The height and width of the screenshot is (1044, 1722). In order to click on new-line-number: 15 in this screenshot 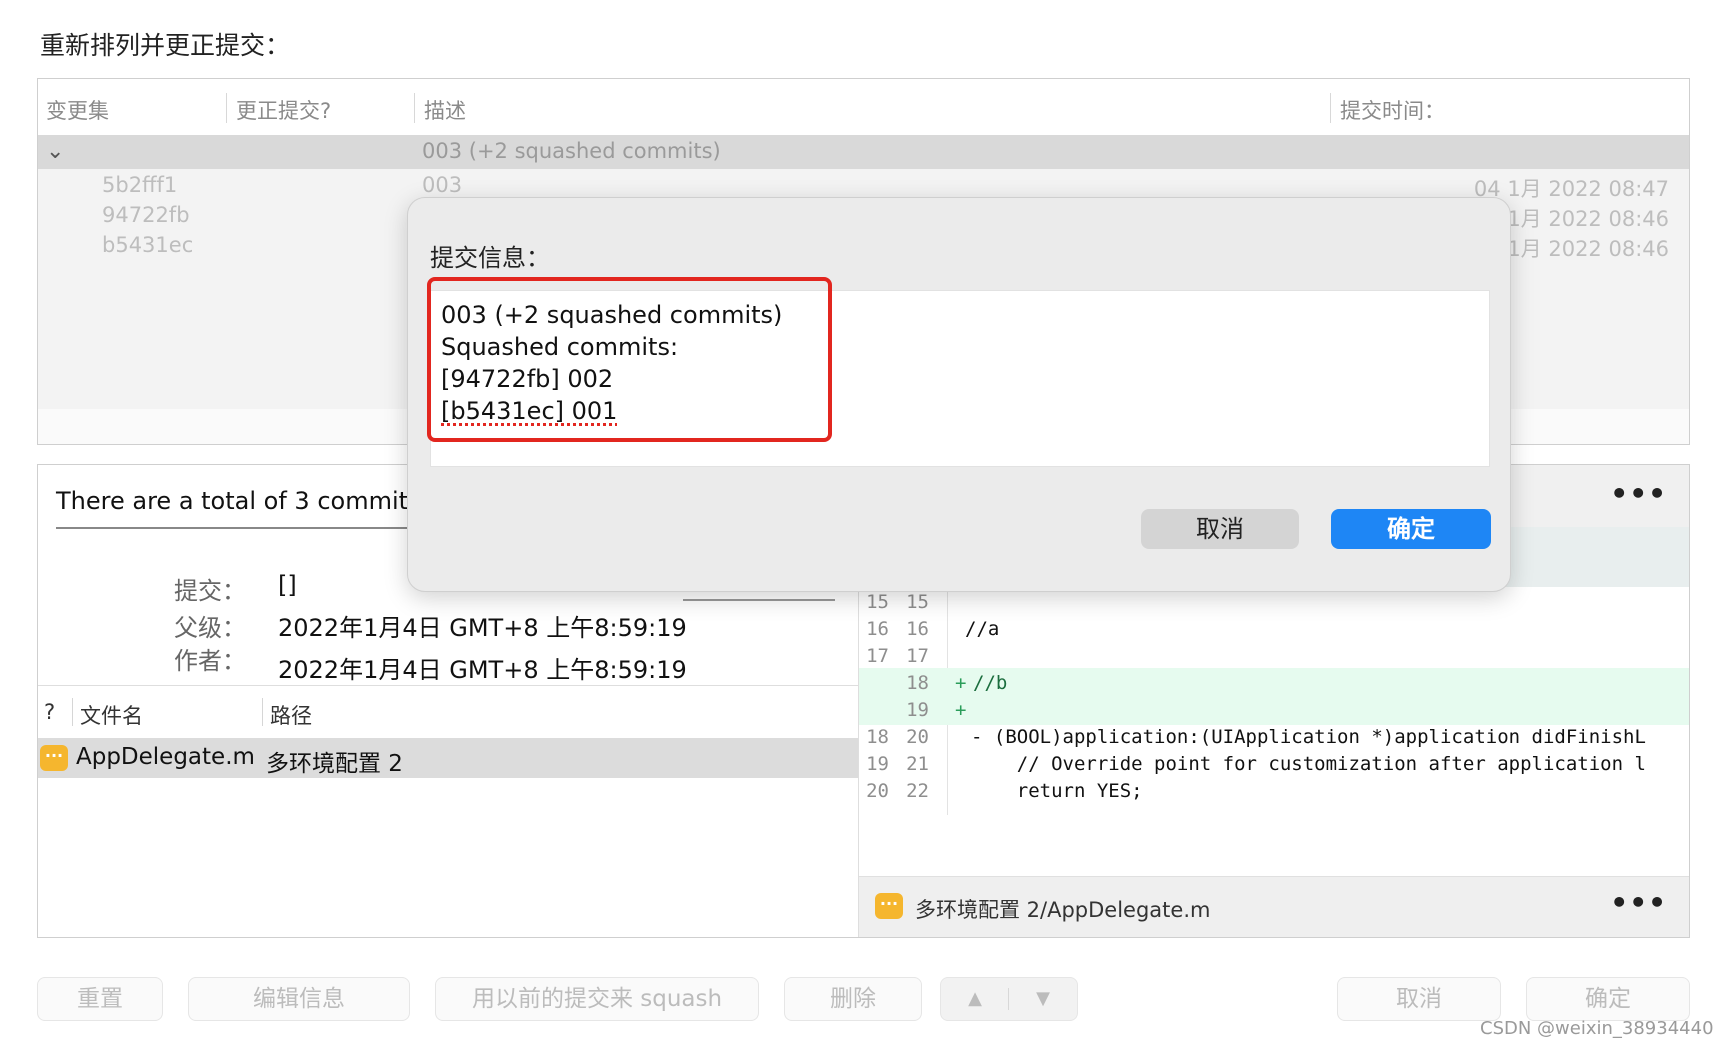, I will do `click(917, 602)`.